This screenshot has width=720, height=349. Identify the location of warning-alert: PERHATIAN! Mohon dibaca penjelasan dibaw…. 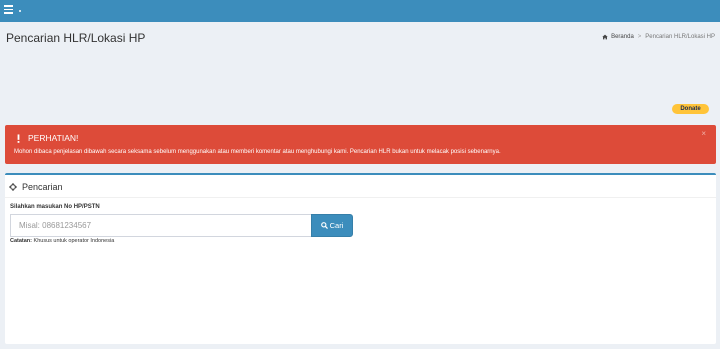
(360, 144).